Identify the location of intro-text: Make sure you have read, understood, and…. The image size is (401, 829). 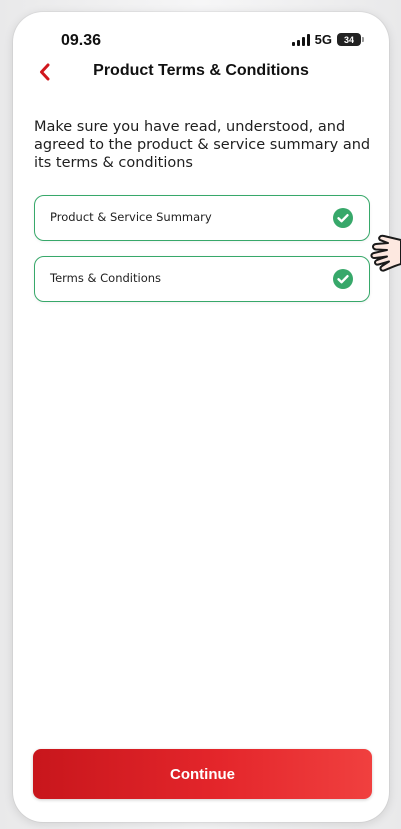
(202, 145).